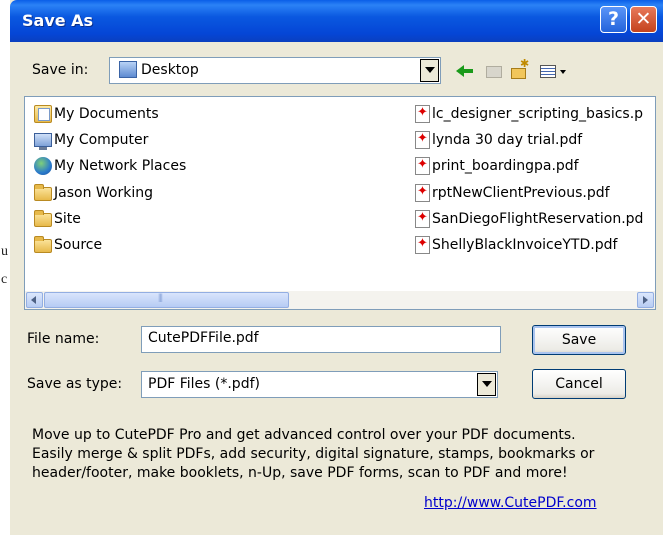  I want to click on list-item: rptNewClientPrevious.pdf, so click(512, 193).